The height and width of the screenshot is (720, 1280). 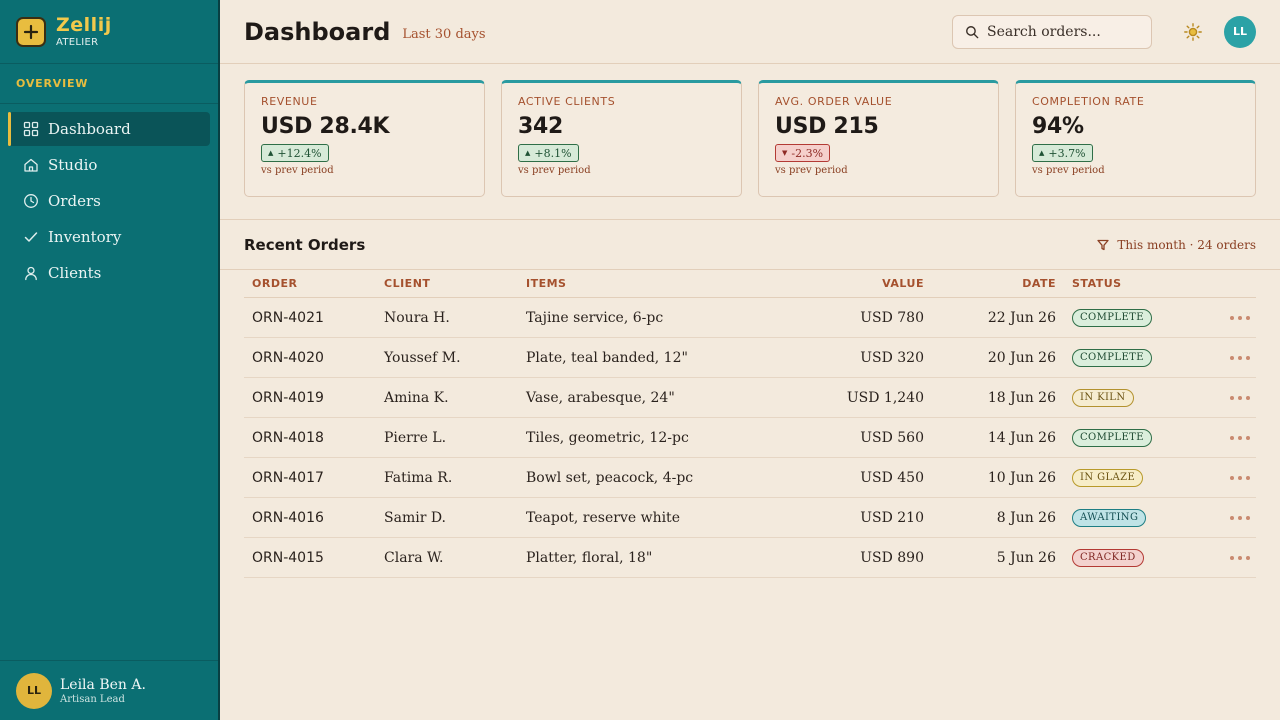 I want to click on section-label-overview: OVERVIEW, so click(x=109, y=84).